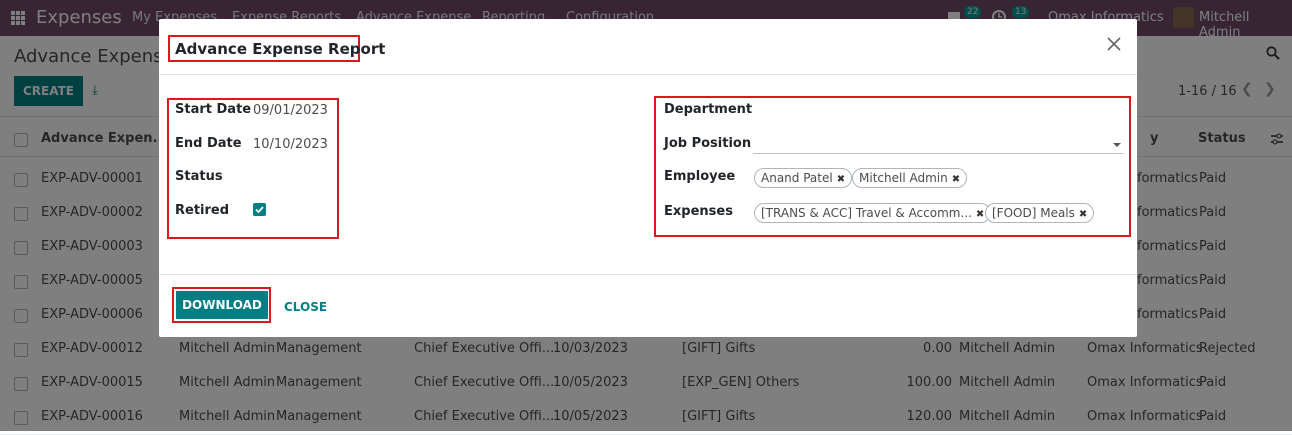 The height and width of the screenshot is (435, 1292). Describe the element at coordinates (903, 178) in the screenshot. I see `employee-tag-label: Mitchell Admin` at that location.